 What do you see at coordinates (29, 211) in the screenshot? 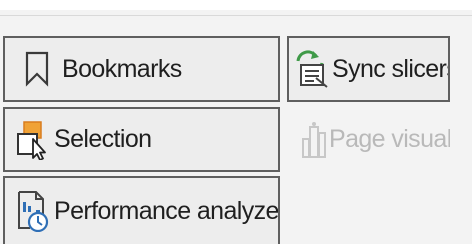
I see `performance-analyzer-icon` at bounding box center [29, 211].